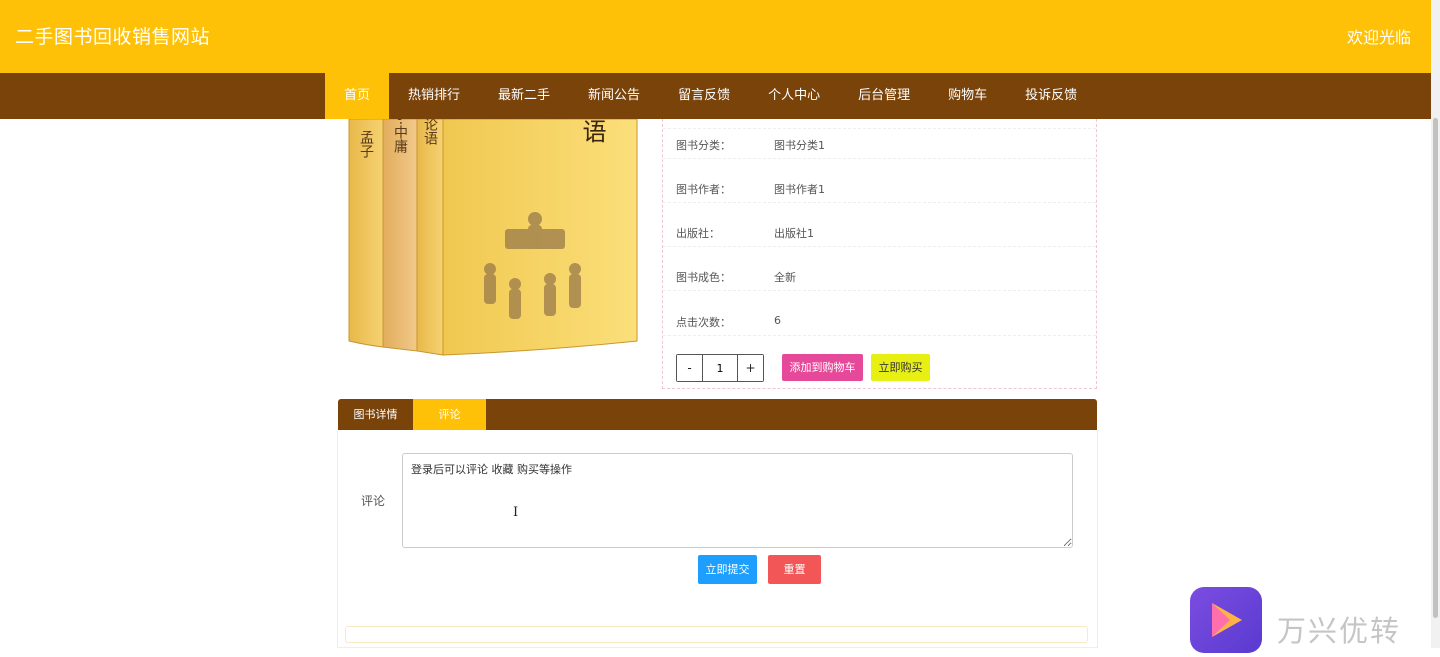  I want to click on nav-item-messages: 留言反馈, so click(704, 96).